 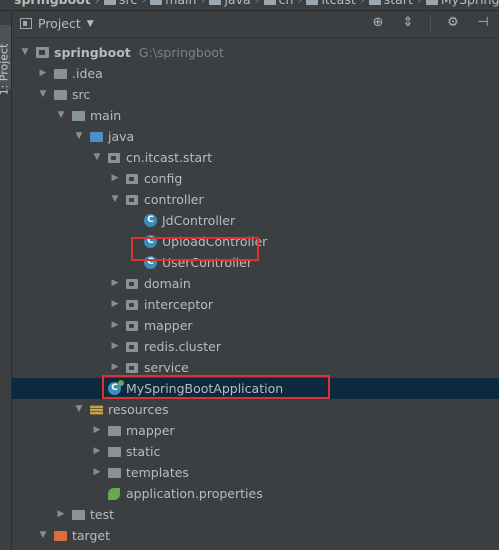 I want to click on tree-node-text: controller, so click(x=174, y=199).